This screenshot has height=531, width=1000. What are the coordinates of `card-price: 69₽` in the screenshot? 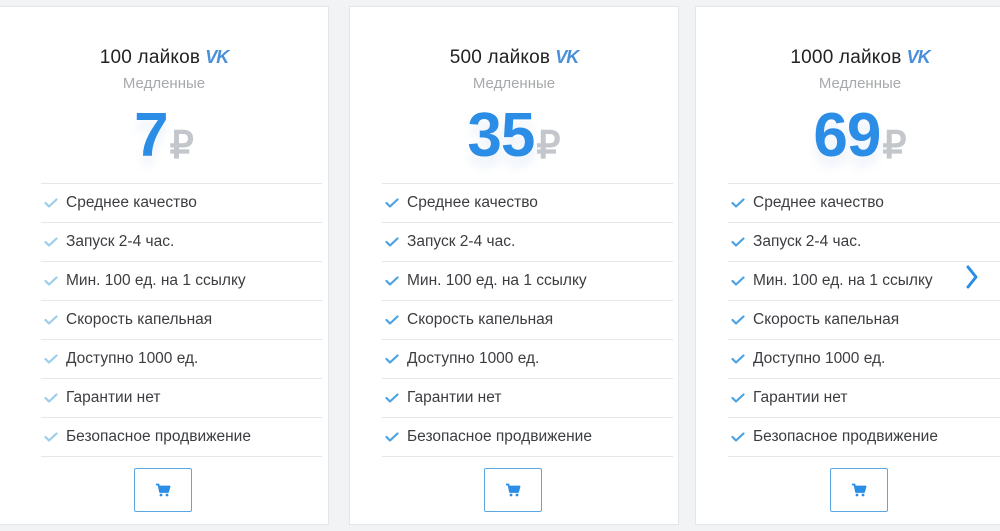 It's located at (848, 136).